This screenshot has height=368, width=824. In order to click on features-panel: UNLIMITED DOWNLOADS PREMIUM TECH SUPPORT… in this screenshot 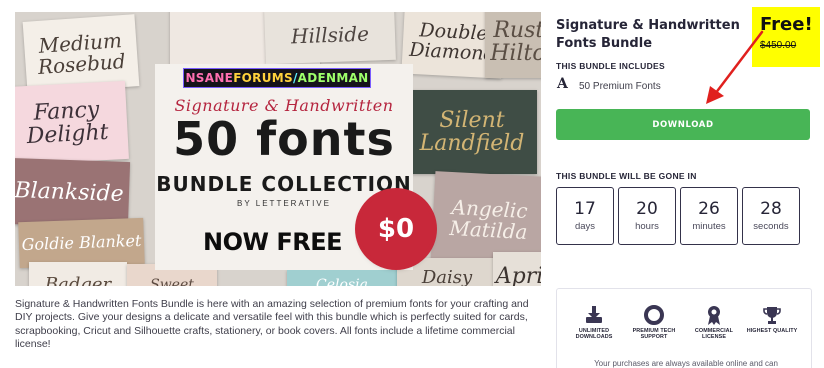, I will do `click(684, 328)`.